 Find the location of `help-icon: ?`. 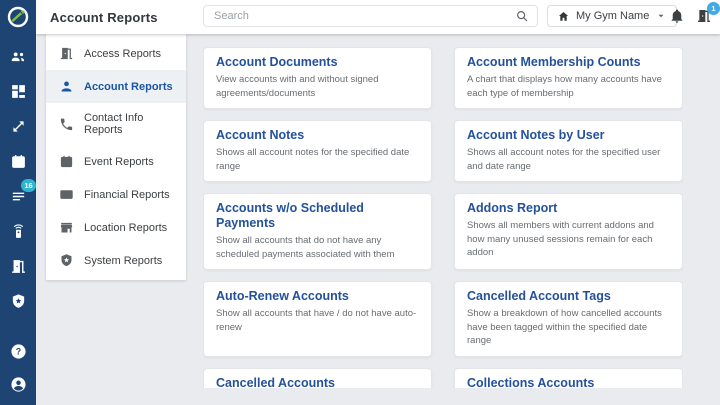

help-icon: ? is located at coordinates (18, 351).